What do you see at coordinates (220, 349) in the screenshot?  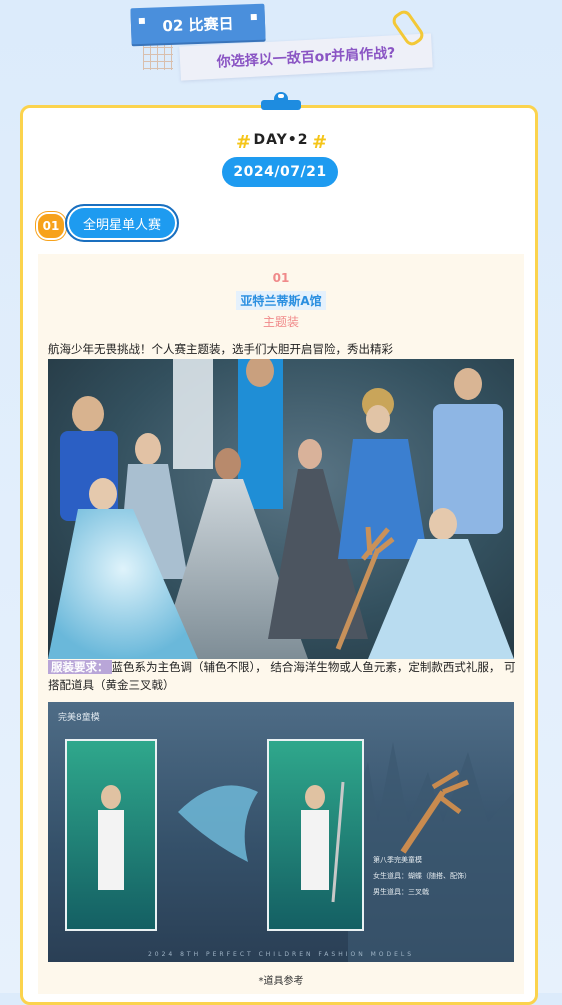 I see `entry-description: 航海少年无畏挑战！个人赛主题装，选手们大胆开启冒险，秀出精彩` at bounding box center [220, 349].